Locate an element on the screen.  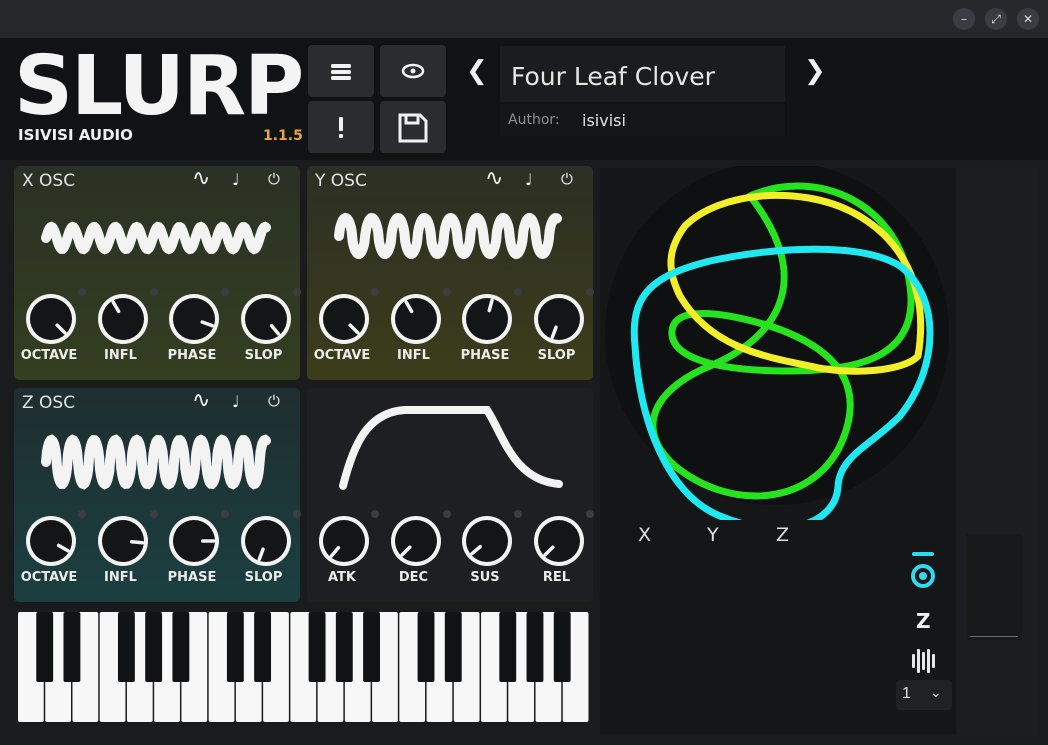
x-osc-phase-knob: PHASE is located at coordinates (192, 333).